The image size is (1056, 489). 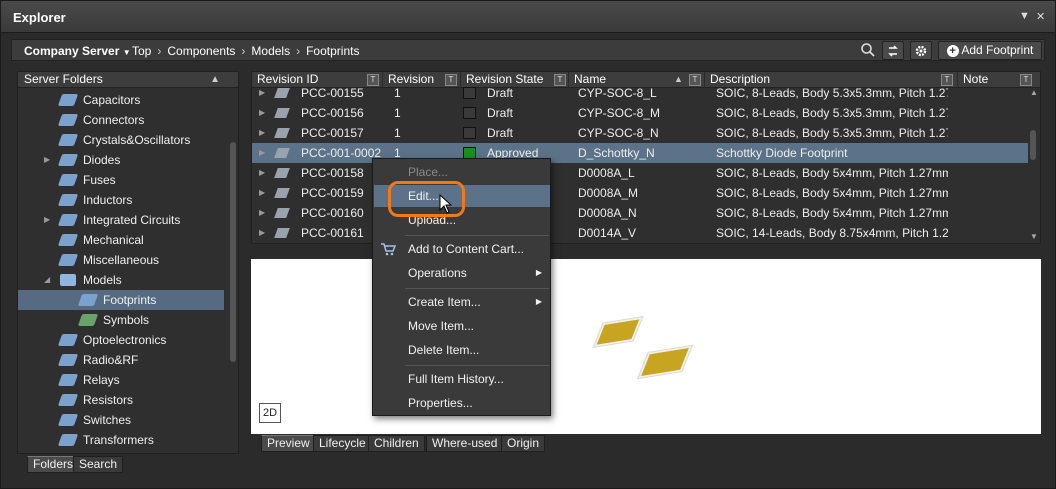 I want to click on tree-item-label: Mechanical, so click(x=113, y=240).